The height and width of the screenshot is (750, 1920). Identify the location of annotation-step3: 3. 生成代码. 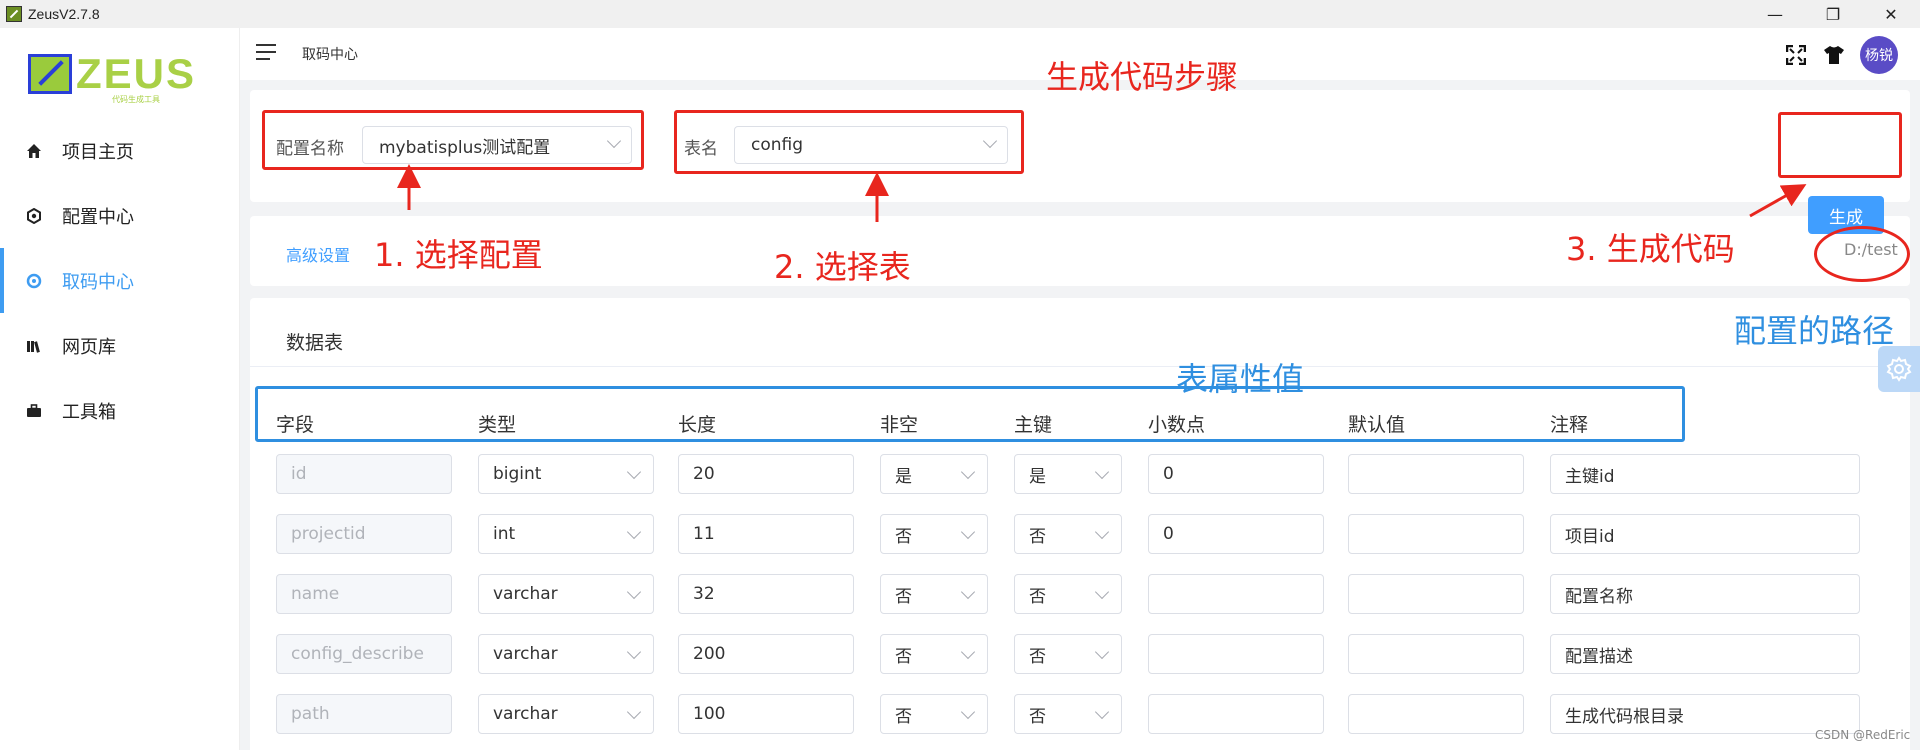
(1650, 249).